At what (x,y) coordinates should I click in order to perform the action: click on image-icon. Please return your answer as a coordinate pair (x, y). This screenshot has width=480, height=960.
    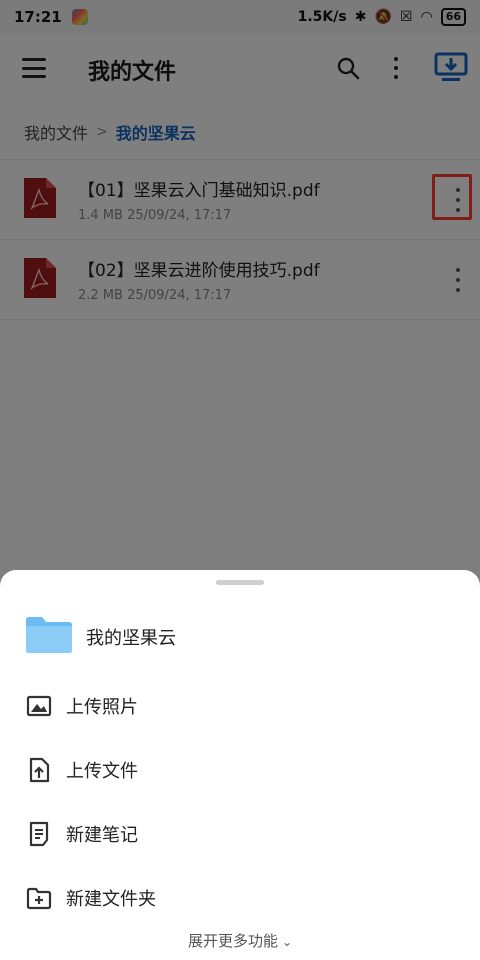
    Looking at the image, I should click on (39, 706).